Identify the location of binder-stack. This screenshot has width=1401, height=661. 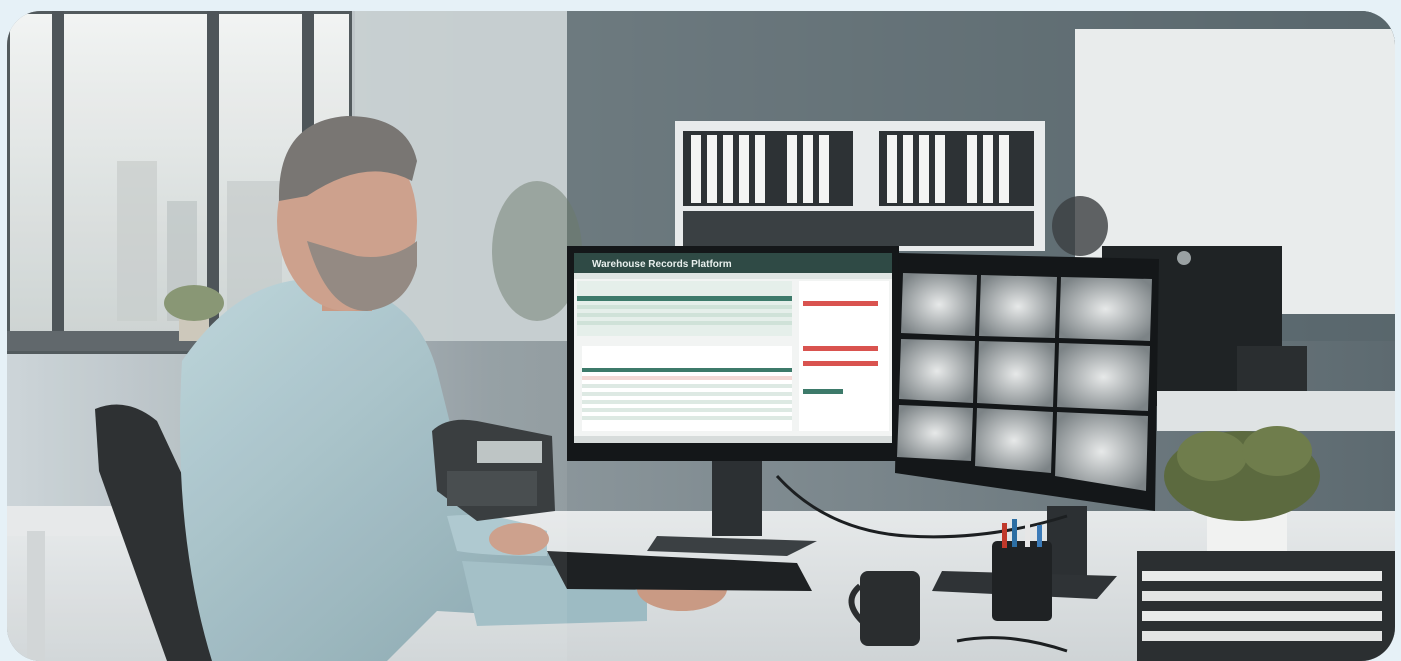
(1266, 606).